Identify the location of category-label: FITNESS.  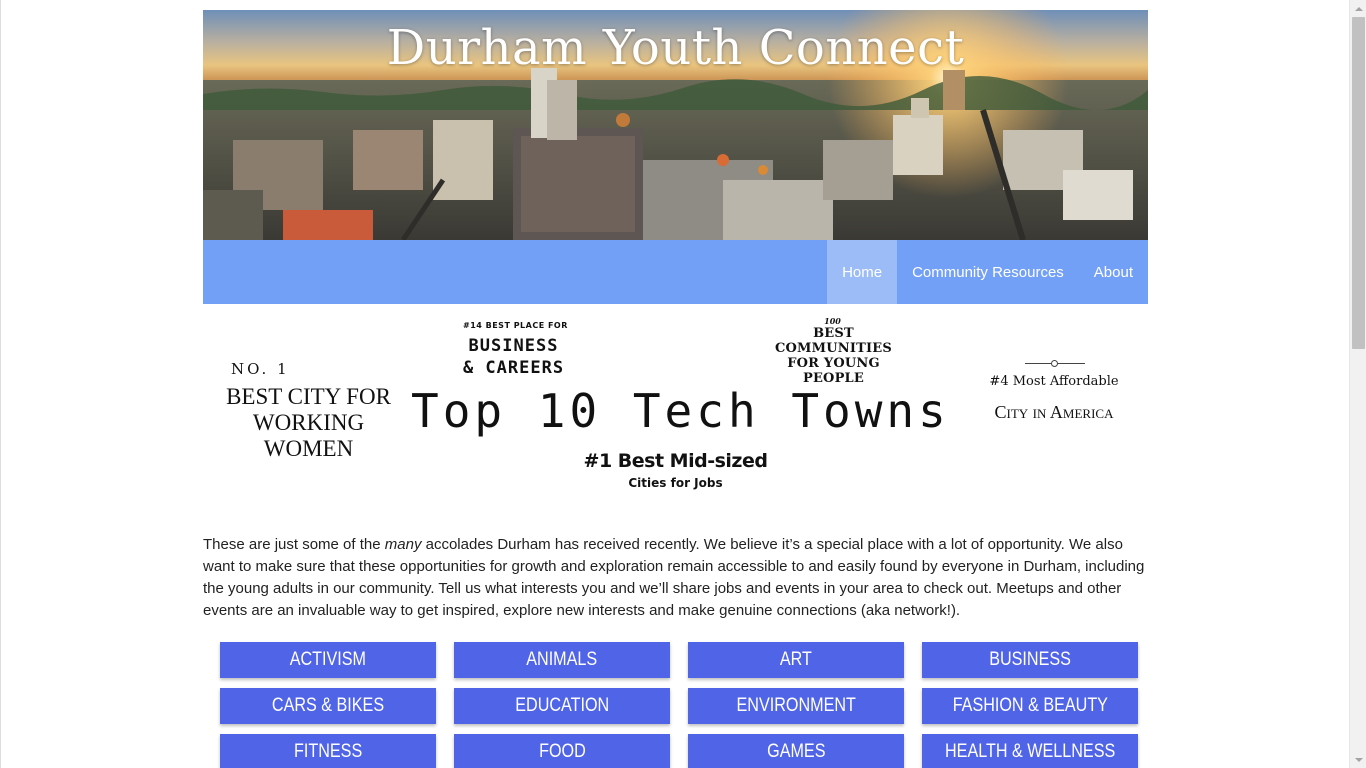
(328, 751).